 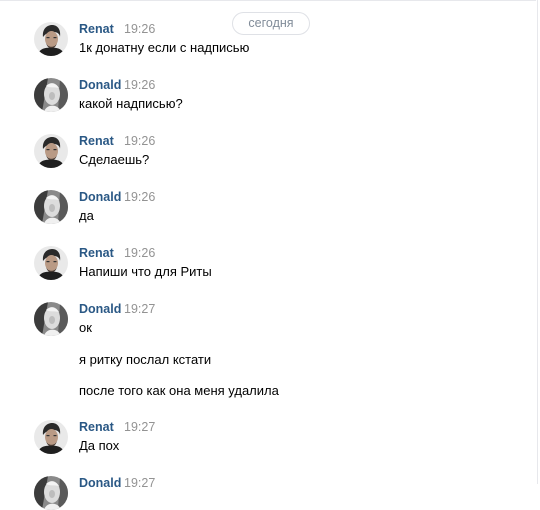 I want to click on scroll-edge-divider, so click(x=537, y=242).